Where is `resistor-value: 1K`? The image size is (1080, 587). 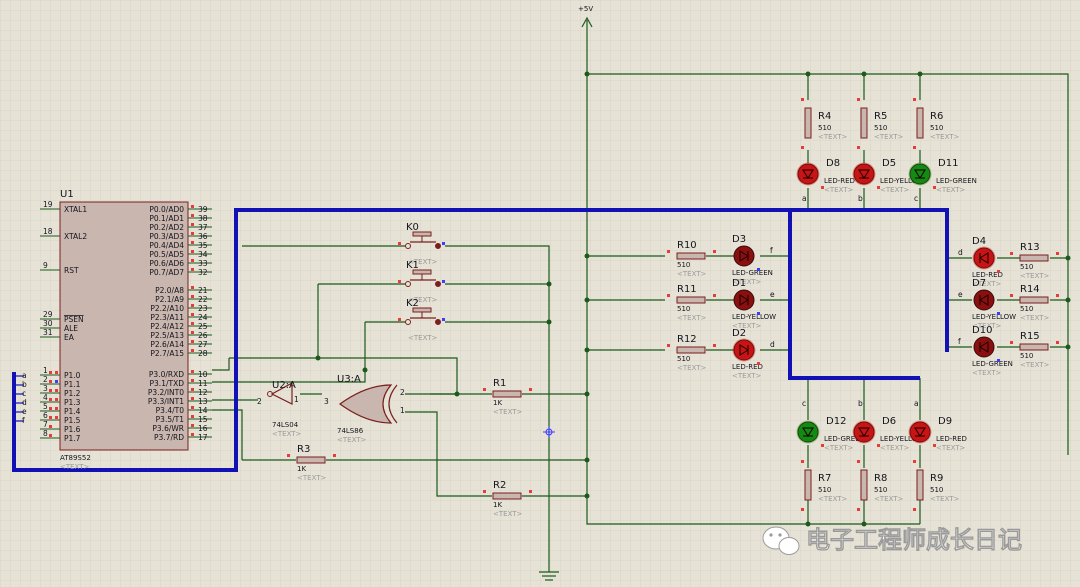
resistor-value: 1K is located at coordinates (301, 469).